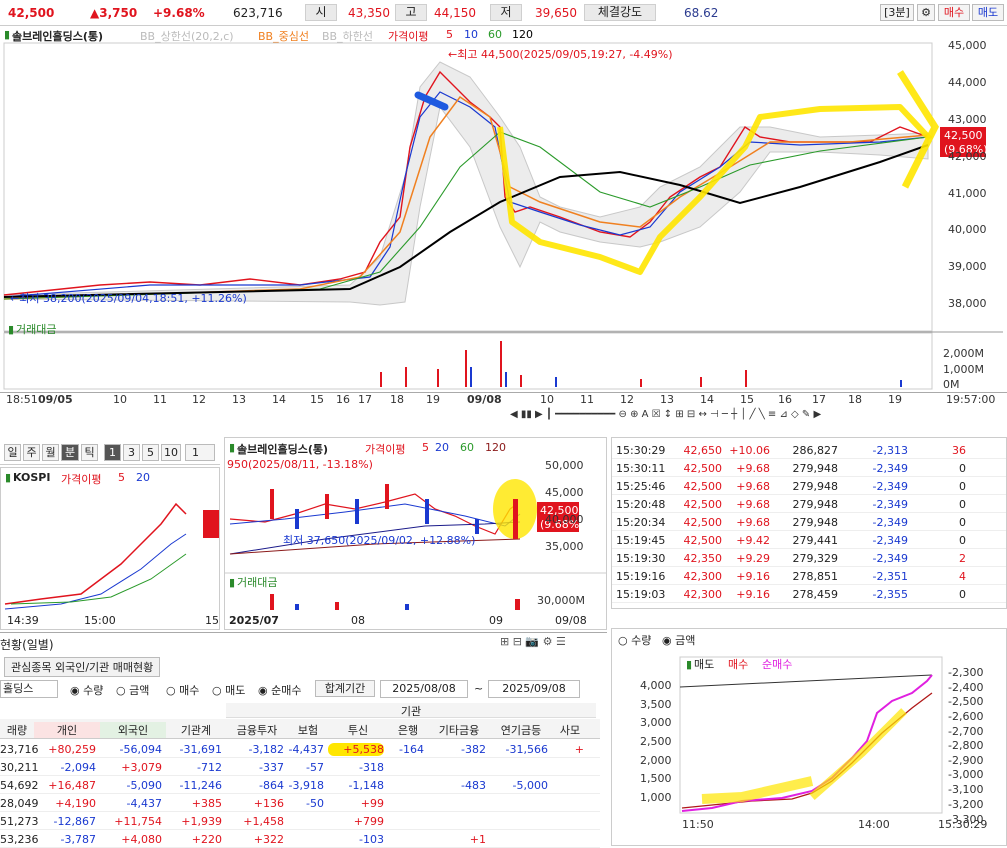  Describe the element at coordinates (258, 13) in the screenshot. I see `volume: 623,716` at that location.